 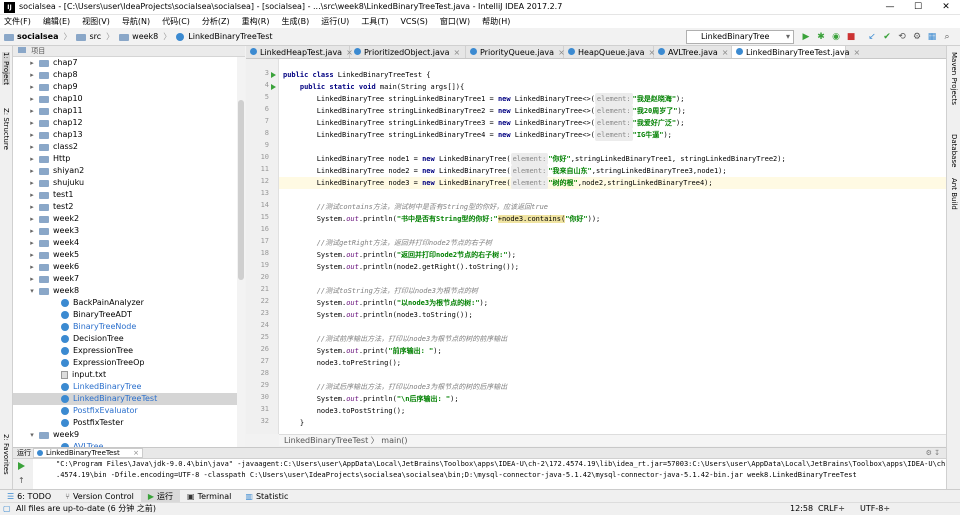 I want to click on tree-file: BinaryTreeADT, so click(x=125, y=315).